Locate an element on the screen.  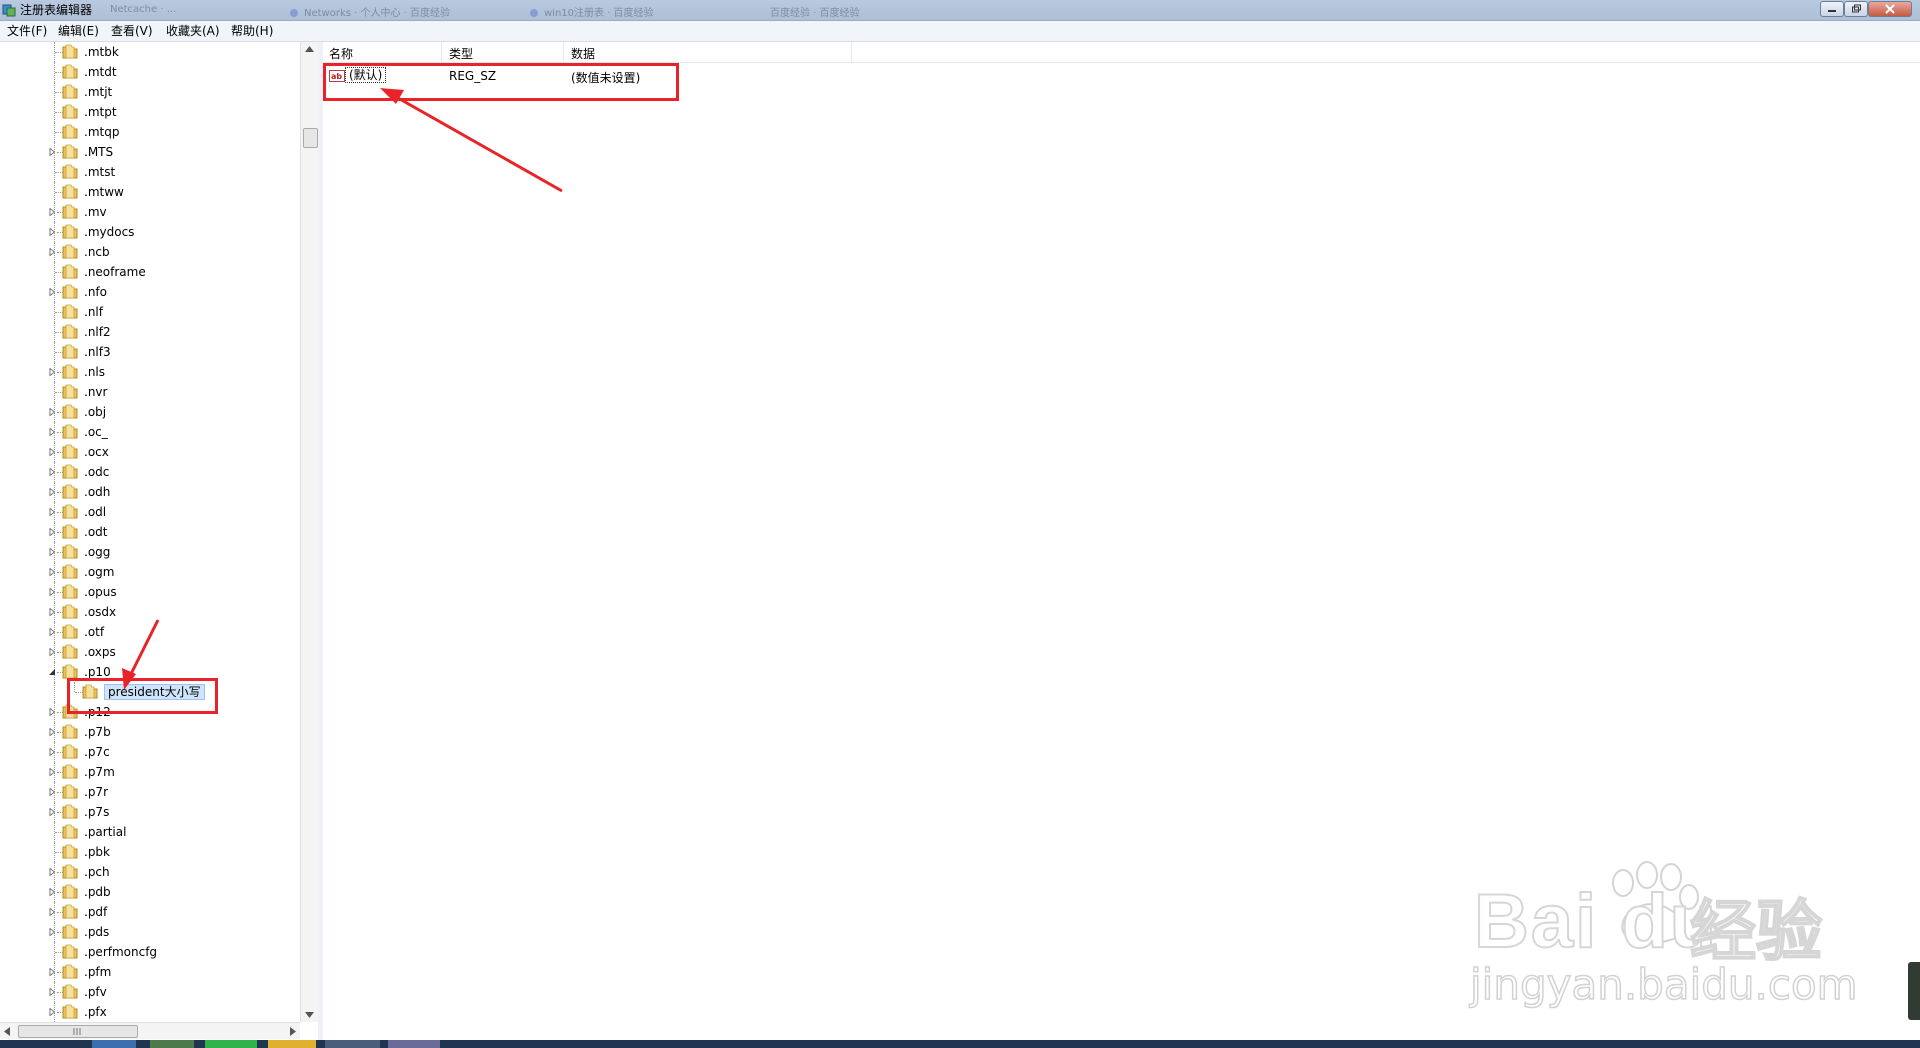
side-panel-tab is located at coordinates (1914, 991).